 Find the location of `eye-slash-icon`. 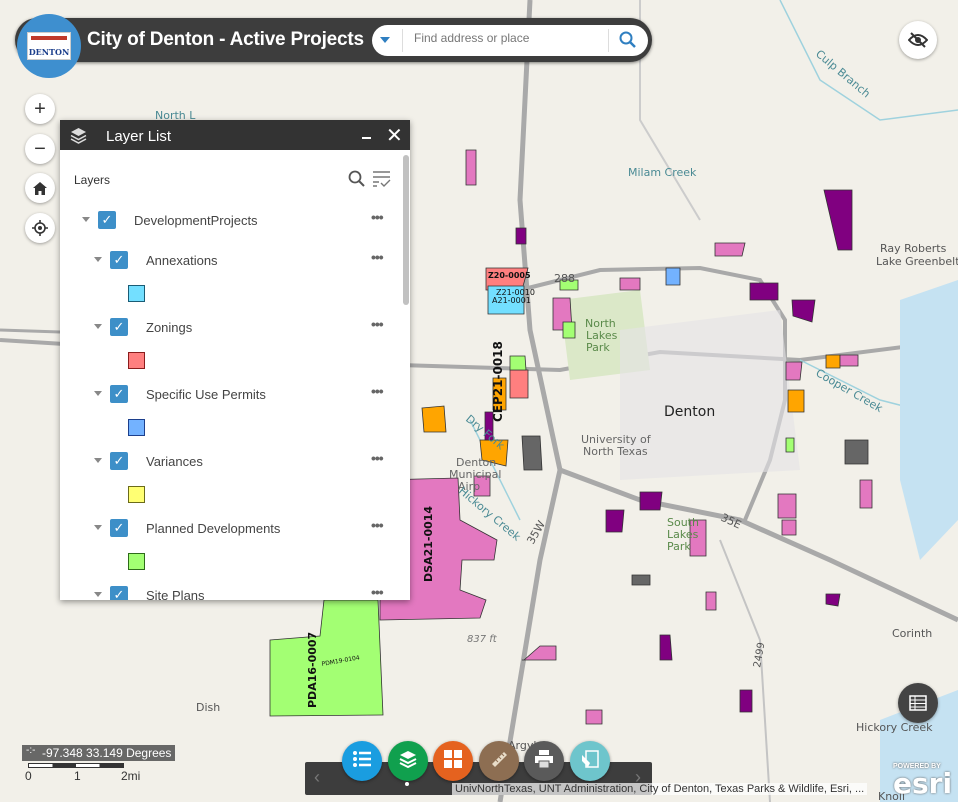

eye-slash-icon is located at coordinates (918, 40).